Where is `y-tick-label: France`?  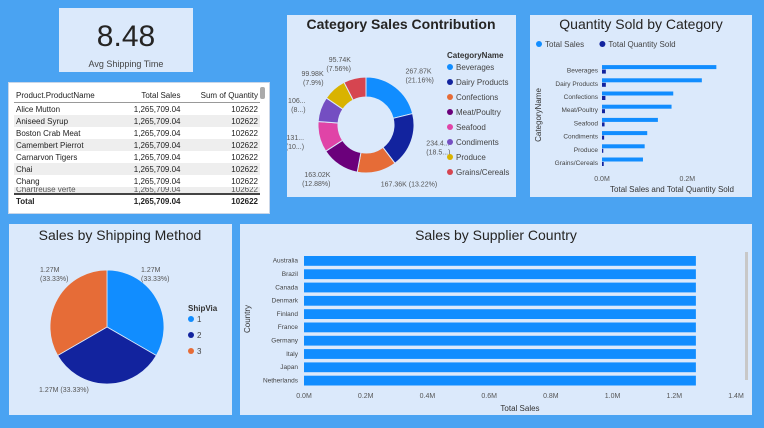
y-tick-label: France is located at coordinates (288, 327).